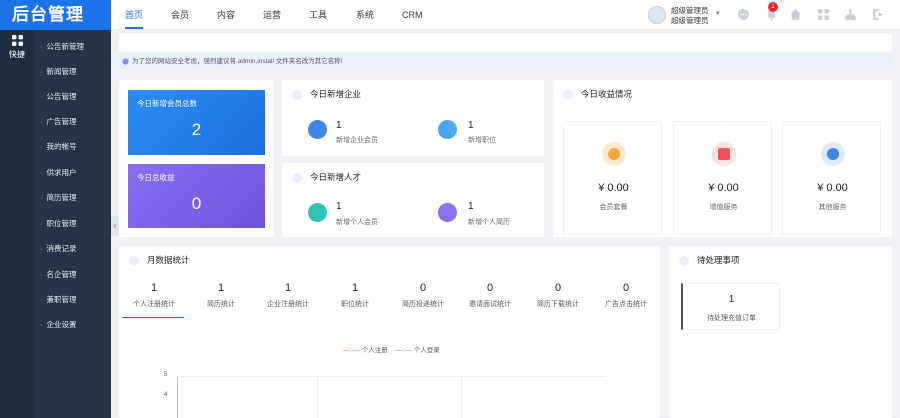 This screenshot has height=418, width=900. I want to click on chart-icon, so click(134, 260).